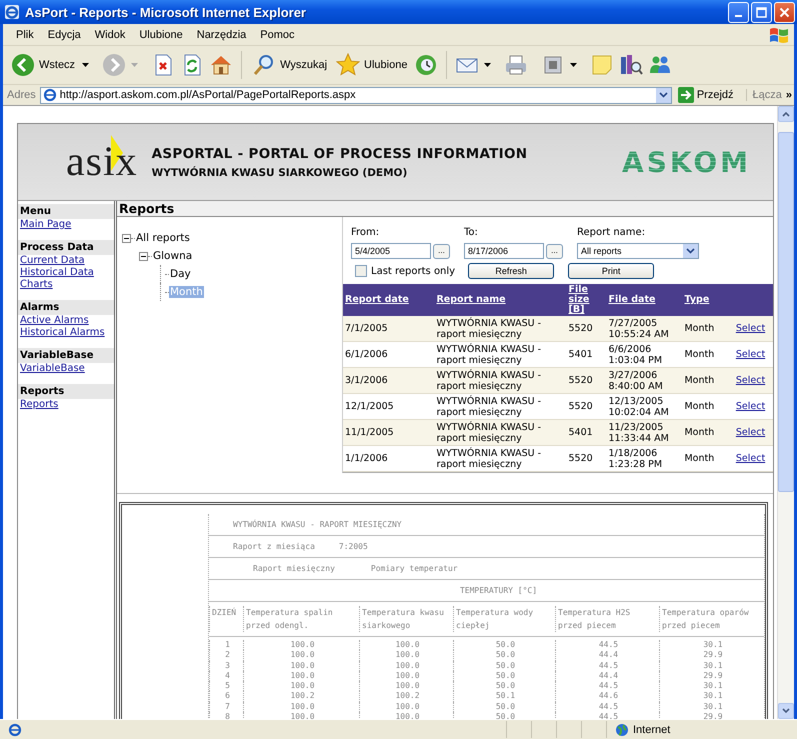  I want to click on scroll-down-icon, so click(786, 711).